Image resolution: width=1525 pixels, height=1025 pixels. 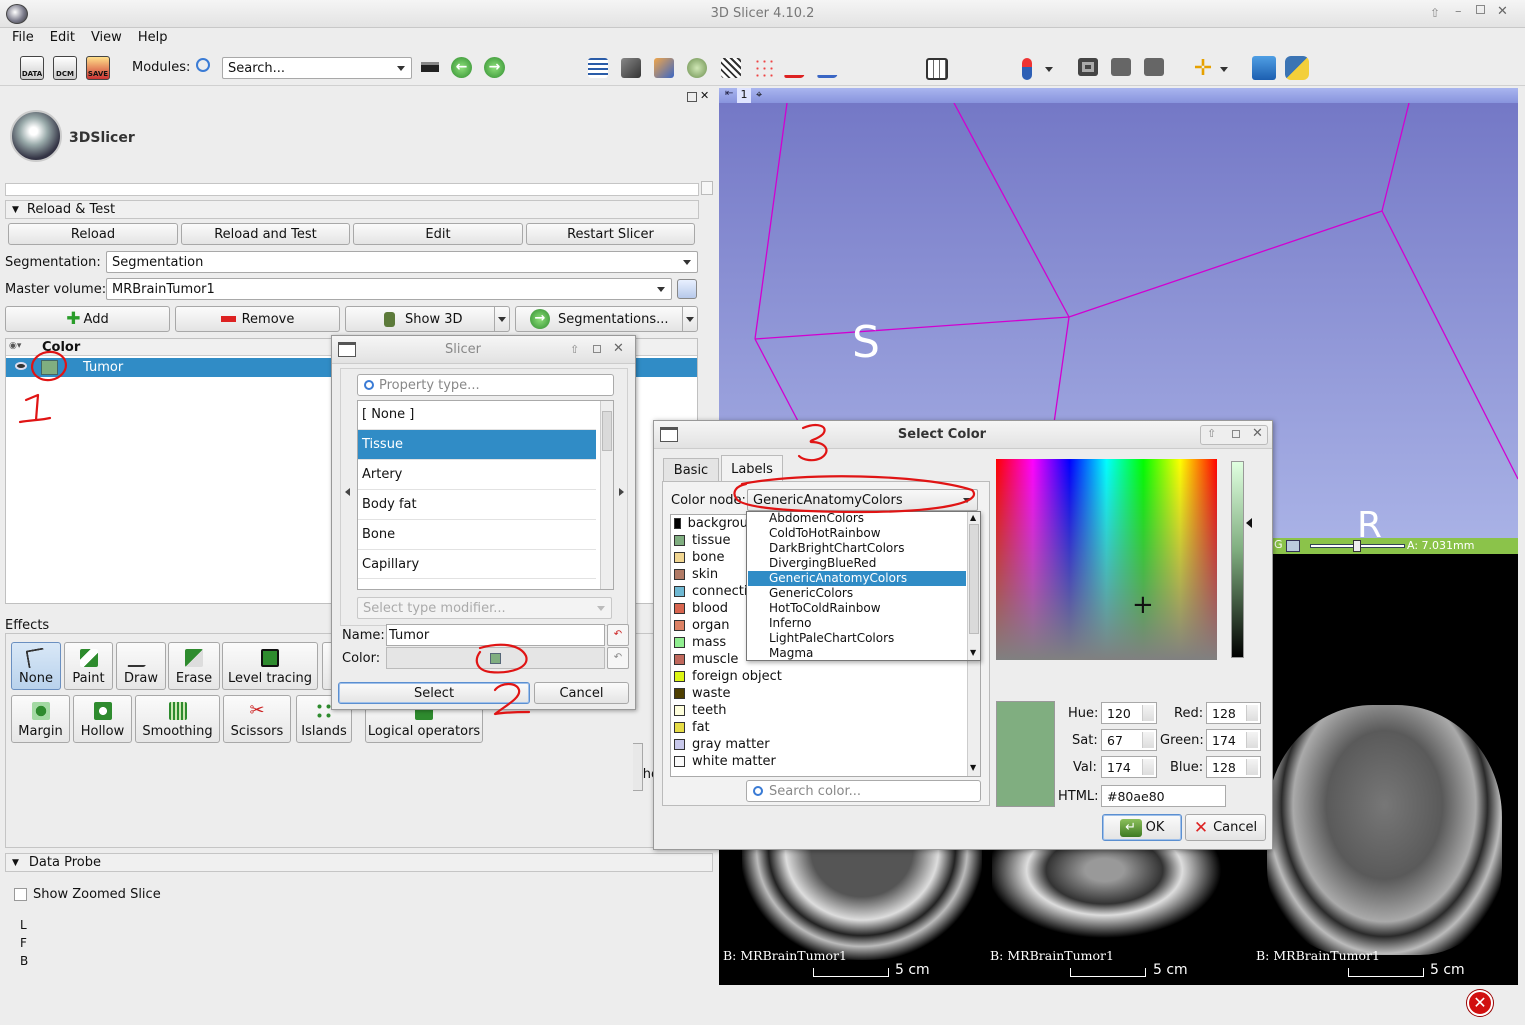 What do you see at coordinates (819, 727) in the screenshot?
I see `color-list-item: fat` at bounding box center [819, 727].